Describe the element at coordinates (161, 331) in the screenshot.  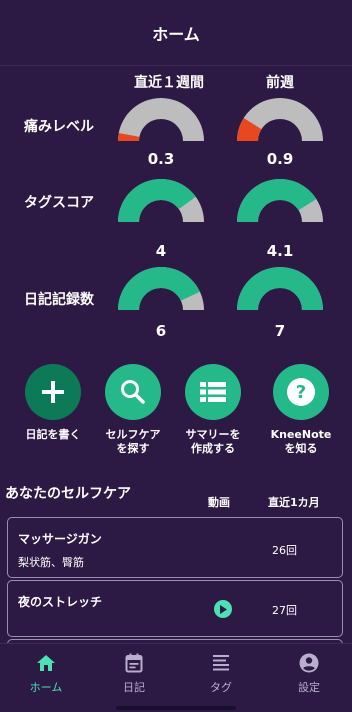
I see `value-diary-this-week: 6` at that location.